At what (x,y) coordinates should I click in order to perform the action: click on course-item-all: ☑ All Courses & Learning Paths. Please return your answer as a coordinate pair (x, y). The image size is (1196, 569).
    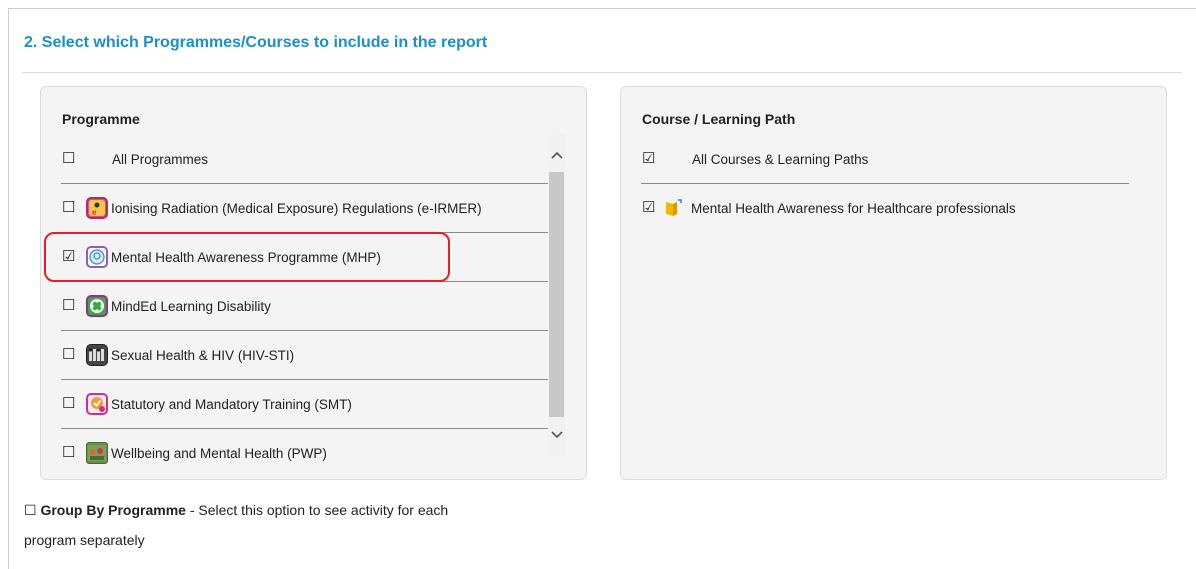
    Looking at the image, I should click on (885, 159).